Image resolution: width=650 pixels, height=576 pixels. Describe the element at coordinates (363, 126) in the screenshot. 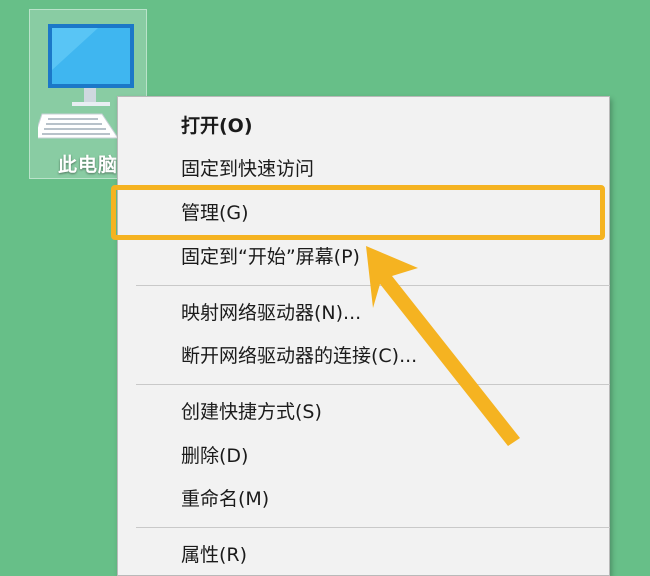

I see `menu-item-open: 打开(O)` at that location.